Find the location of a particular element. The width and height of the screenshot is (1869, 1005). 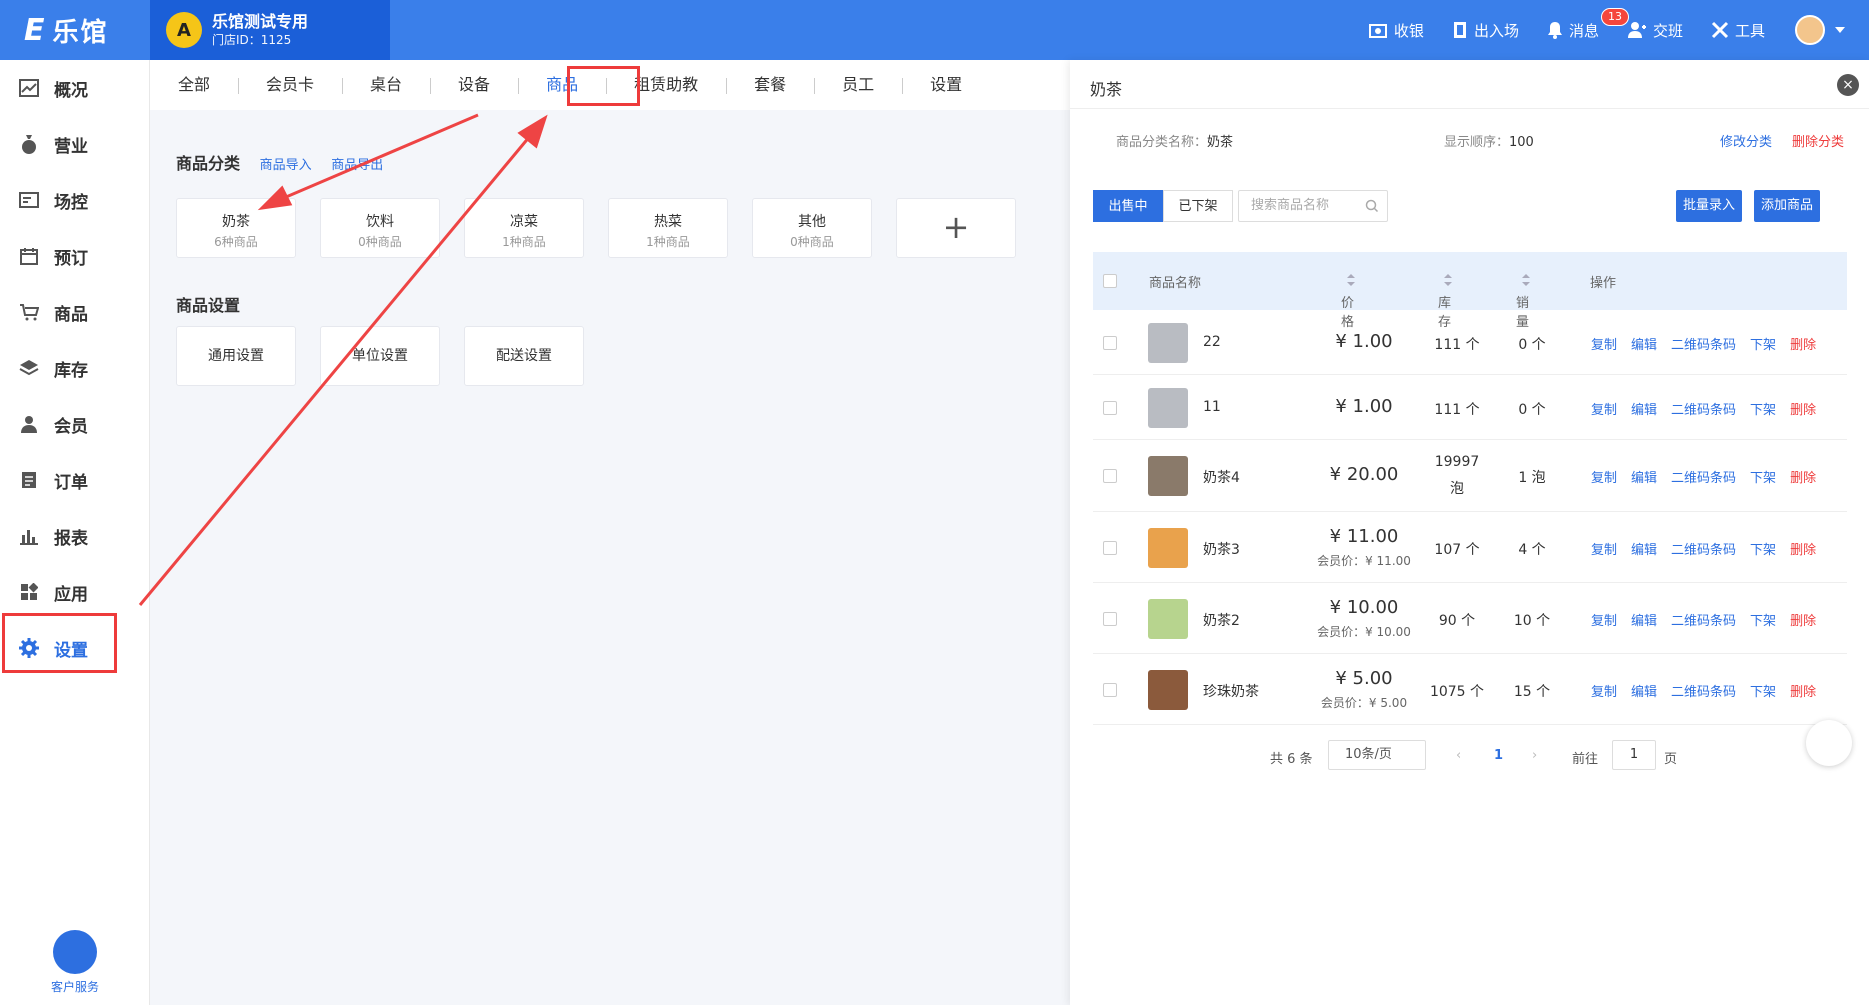

page-number: 1 is located at coordinates (1498, 755).